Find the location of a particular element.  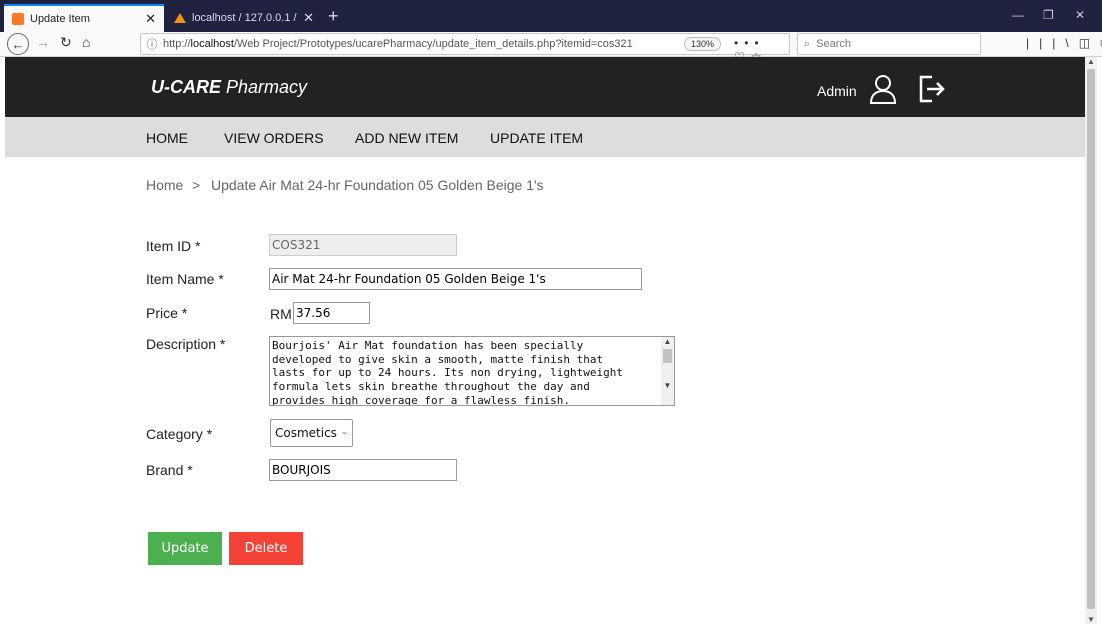

category-value: Cosmetics is located at coordinates (306, 433).